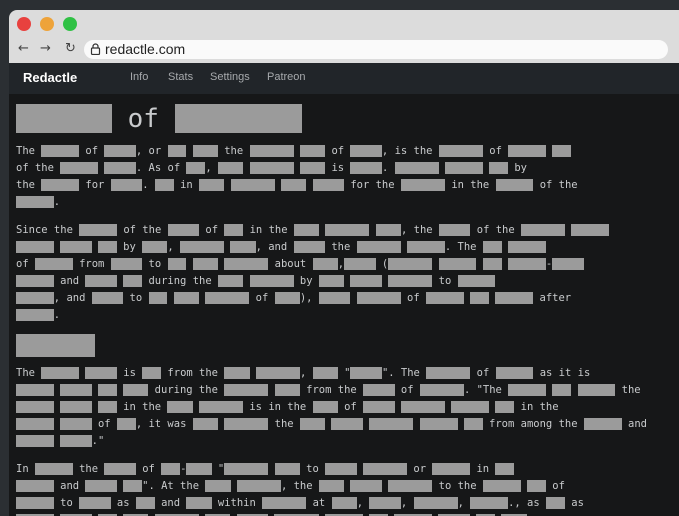 The width and height of the screenshot is (679, 516). Describe the element at coordinates (50, 77) in the screenshot. I see `brand-logo: Redactle` at that location.